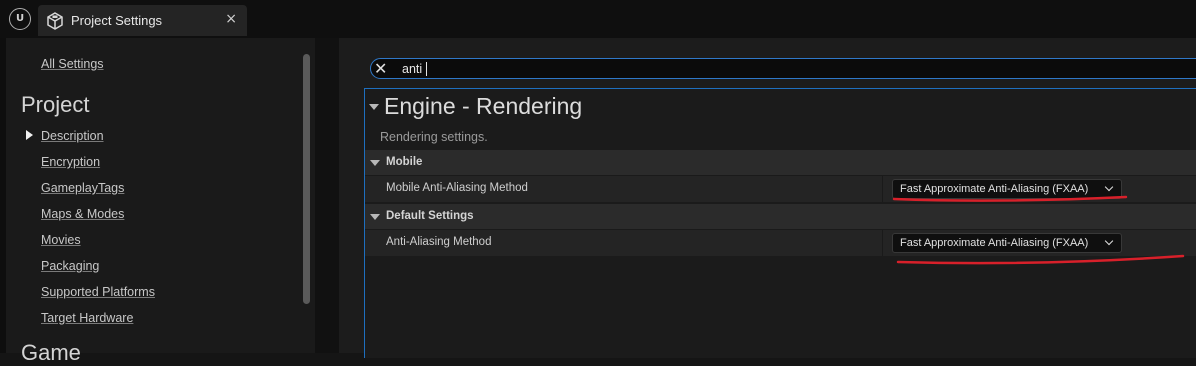 This screenshot has height=366, width=1196. I want to click on sidebar-item-maps-modes: Maps & Modes, so click(82, 214).